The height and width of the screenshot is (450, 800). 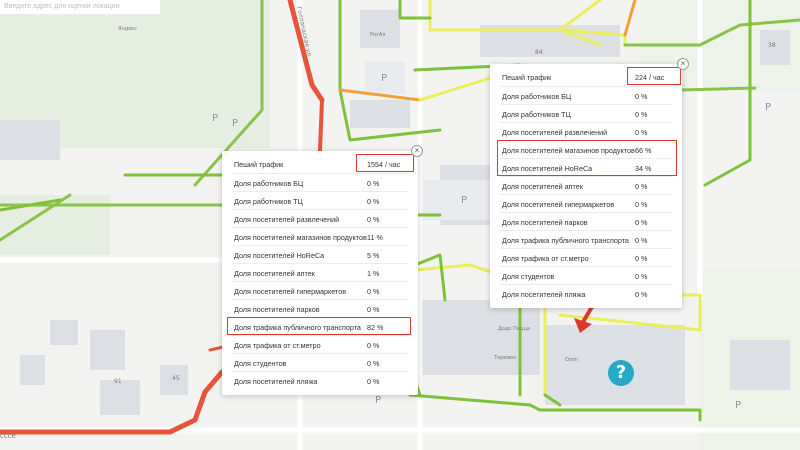 I want to click on metric-label: Доля трафика публичного транспорта, so click(x=565, y=240).